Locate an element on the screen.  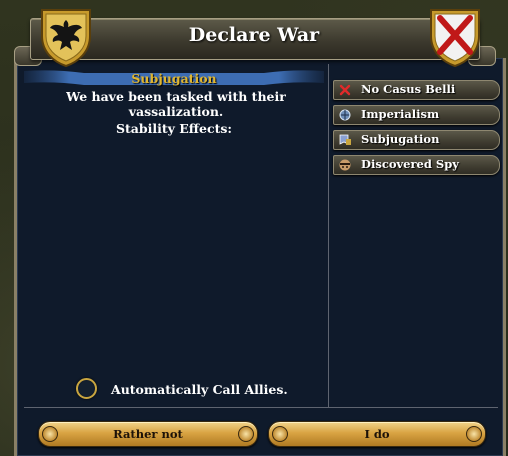
i-do-button: I do is located at coordinates (377, 434).